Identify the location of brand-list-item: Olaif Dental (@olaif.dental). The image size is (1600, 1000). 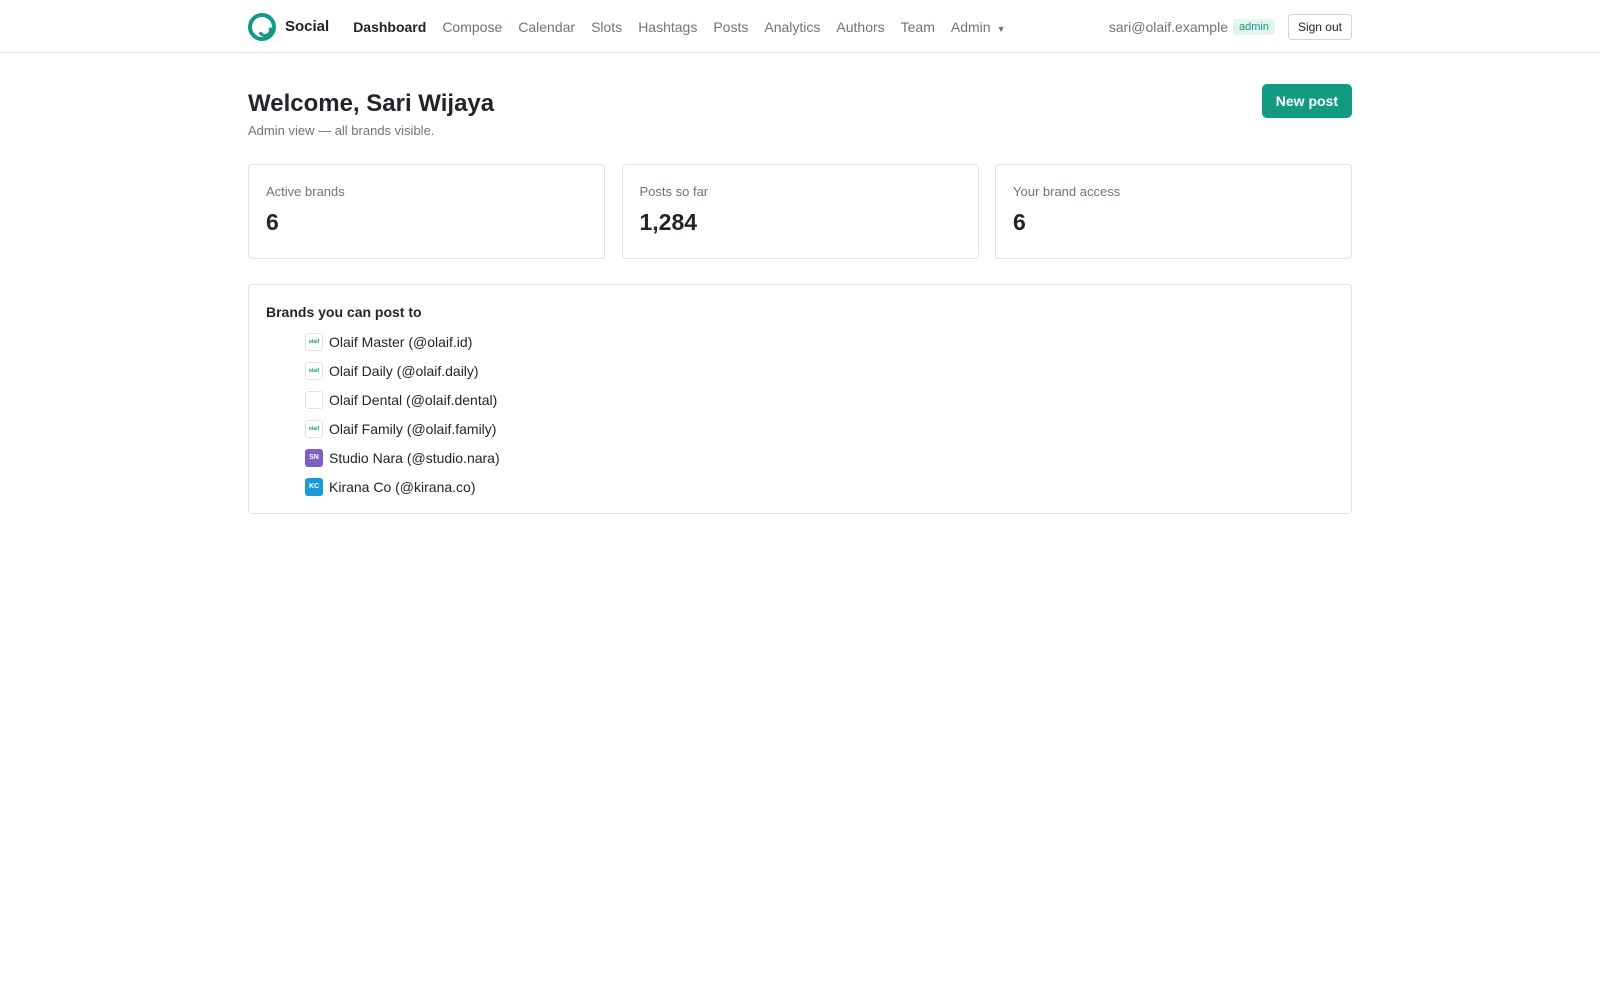
(819, 399).